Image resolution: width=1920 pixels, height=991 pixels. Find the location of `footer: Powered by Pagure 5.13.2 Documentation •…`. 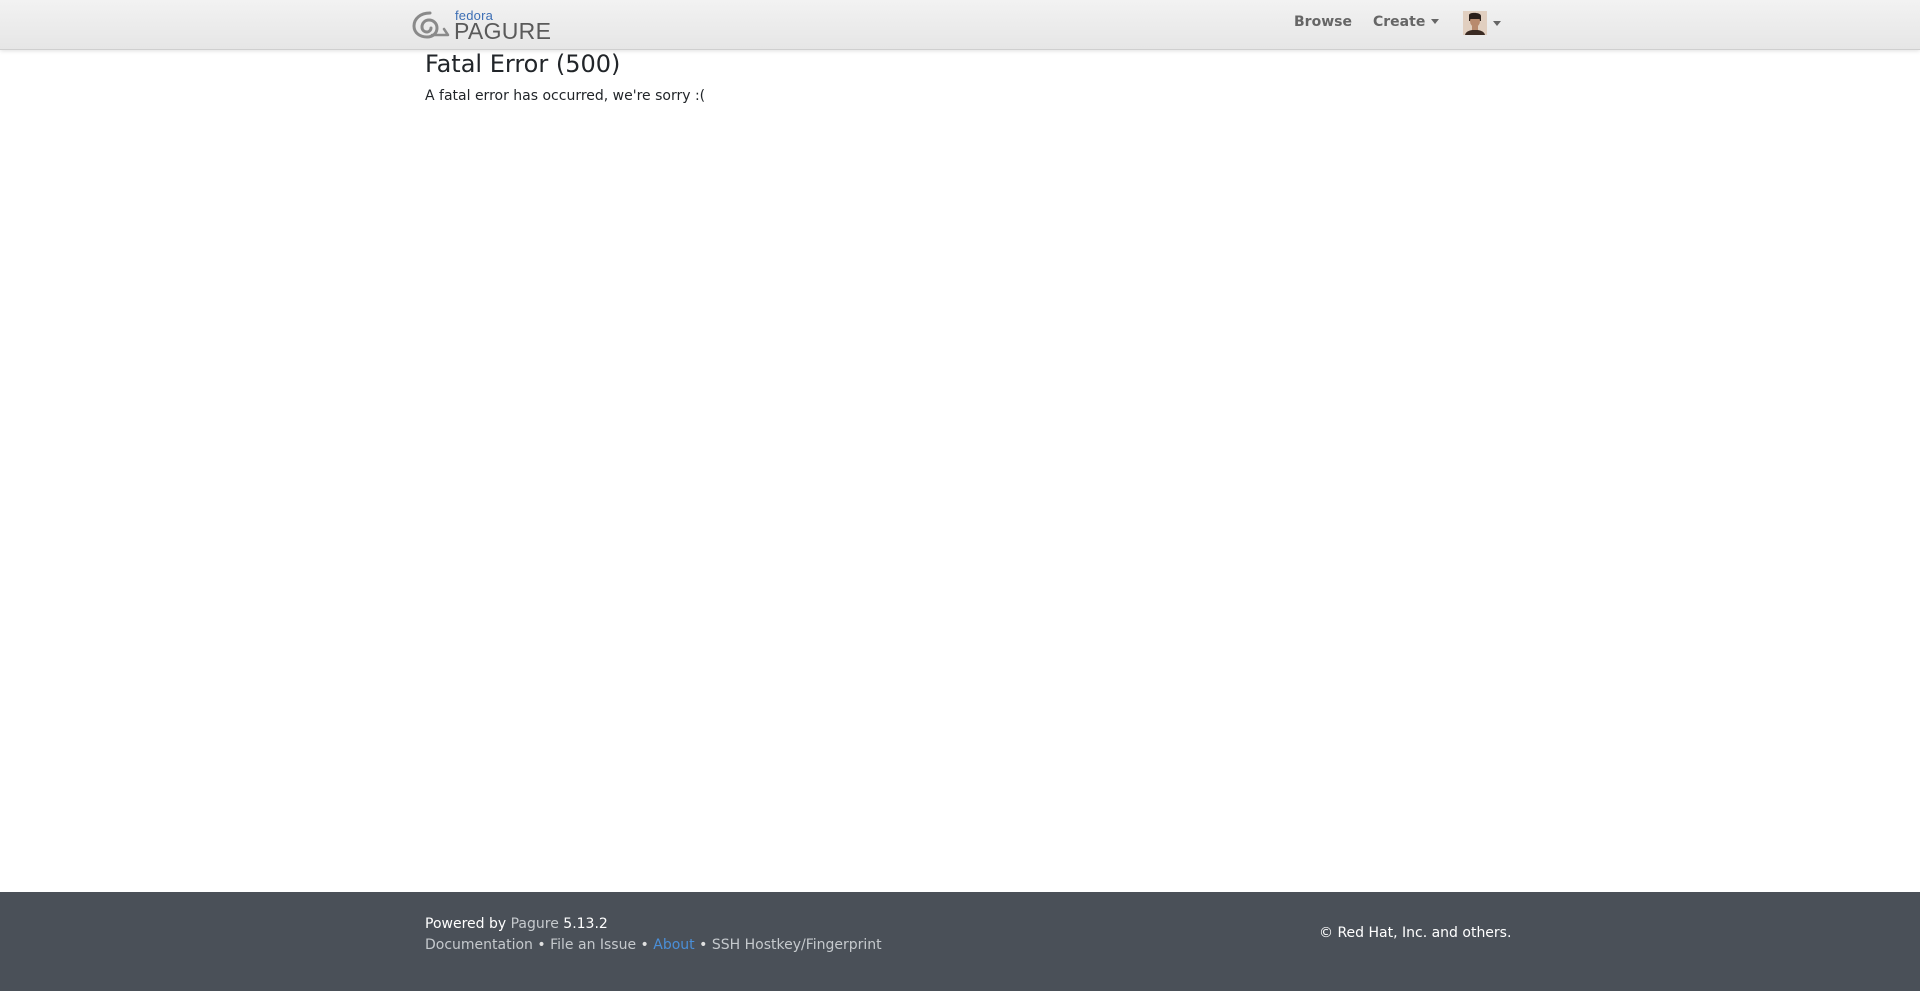

footer: Powered by Pagure 5.13.2 Documentation •… is located at coordinates (960, 941).